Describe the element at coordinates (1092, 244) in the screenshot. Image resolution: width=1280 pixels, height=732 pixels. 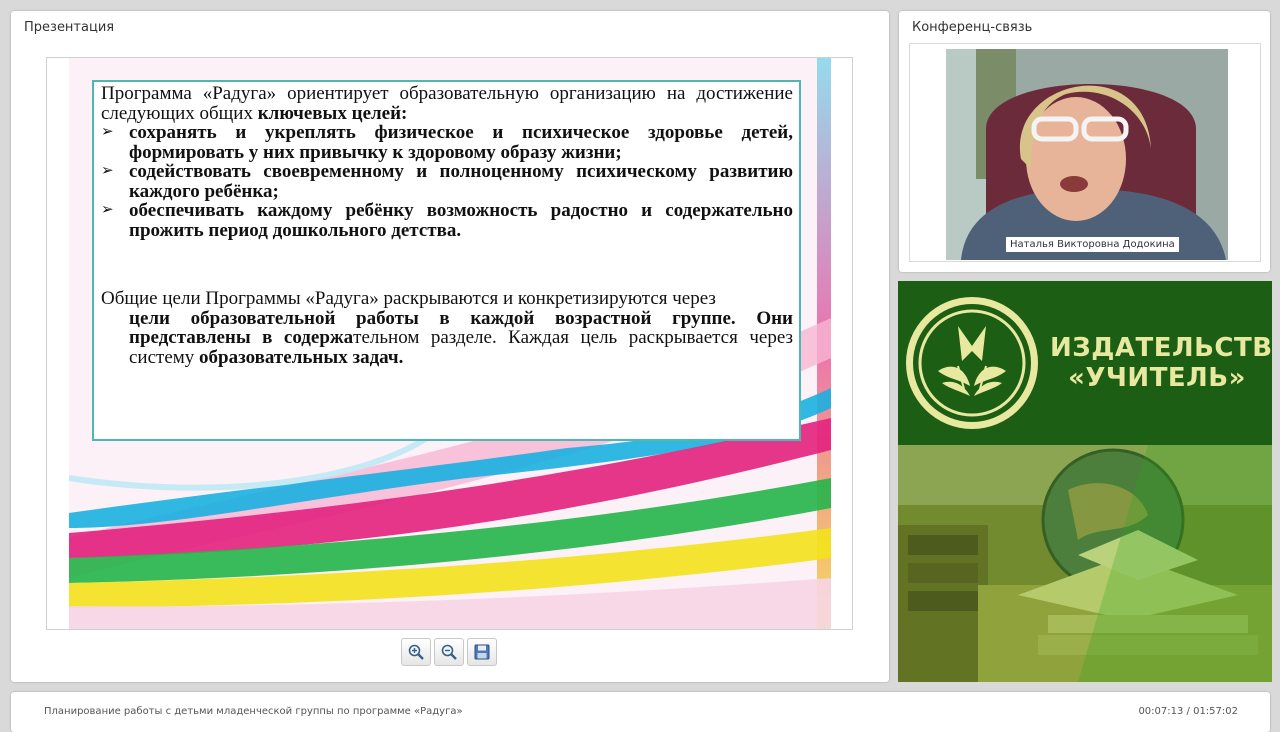
I see `speaker-name-label: Наталья Викторовна Додокина` at that location.